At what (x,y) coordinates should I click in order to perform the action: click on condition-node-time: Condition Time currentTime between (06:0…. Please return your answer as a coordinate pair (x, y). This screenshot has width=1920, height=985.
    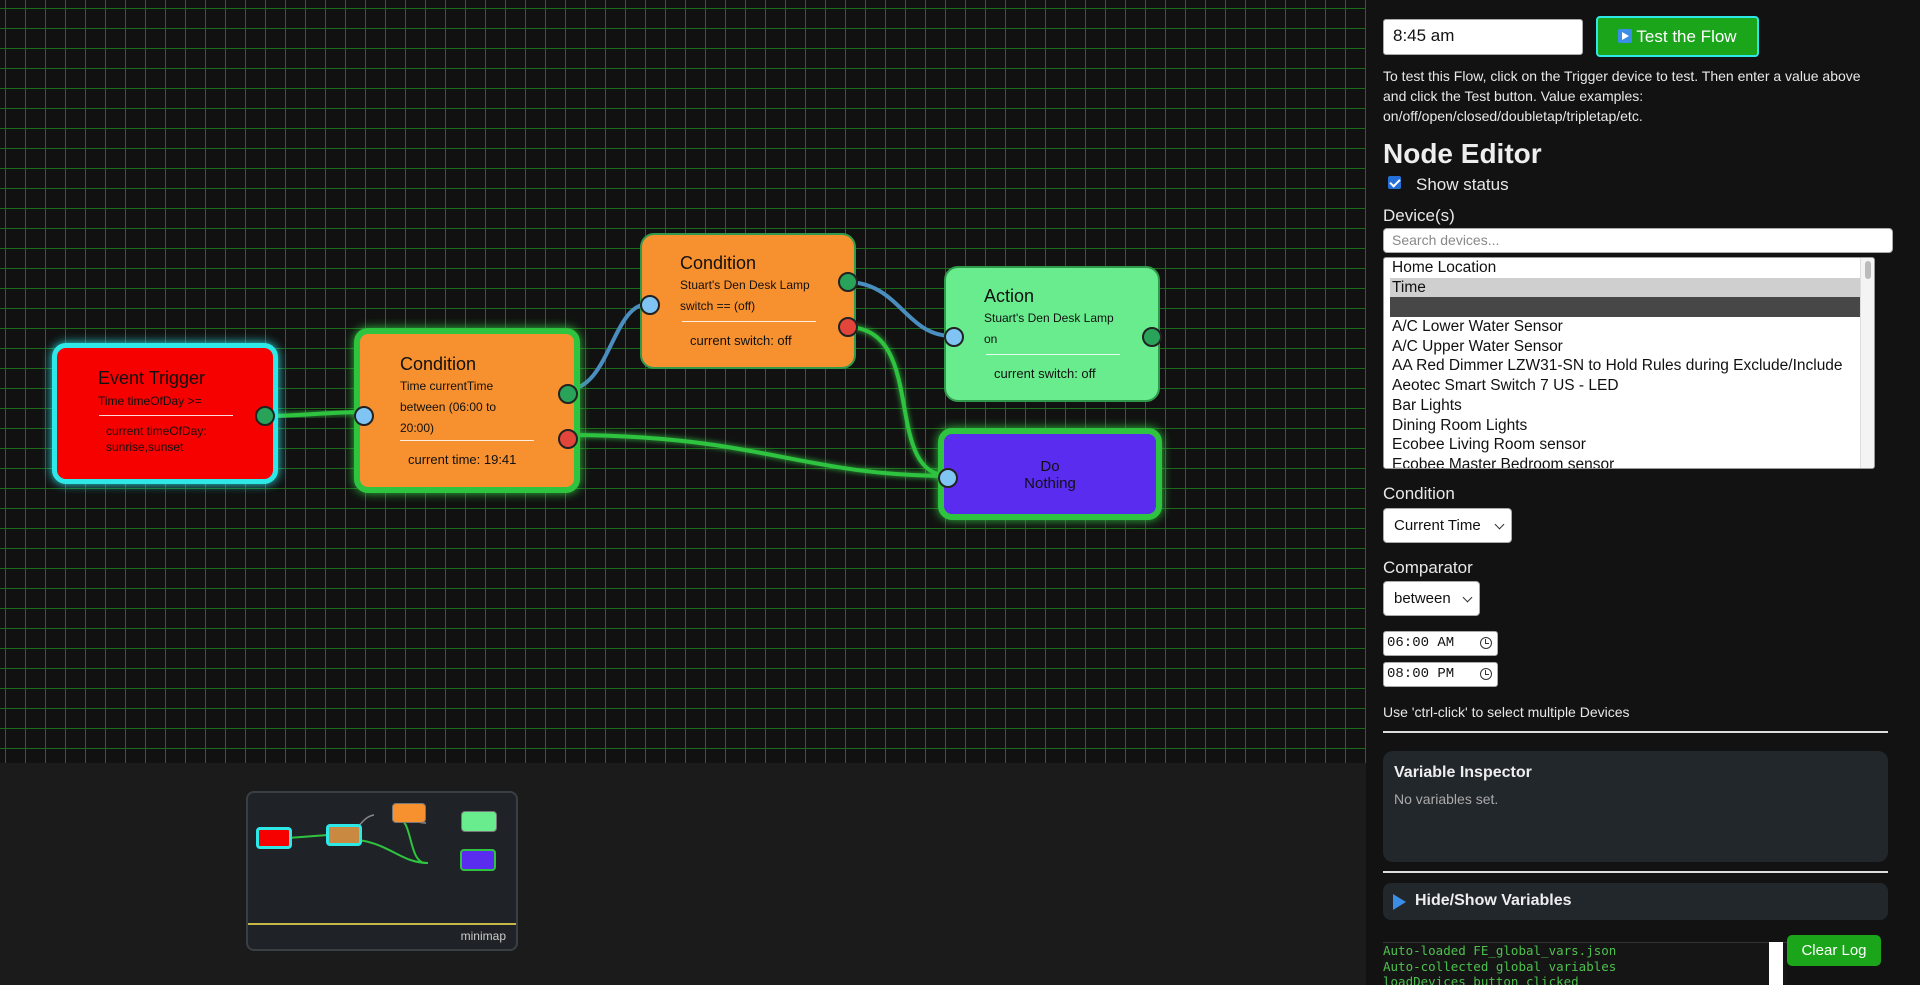
    Looking at the image, I should click on (467, 410).